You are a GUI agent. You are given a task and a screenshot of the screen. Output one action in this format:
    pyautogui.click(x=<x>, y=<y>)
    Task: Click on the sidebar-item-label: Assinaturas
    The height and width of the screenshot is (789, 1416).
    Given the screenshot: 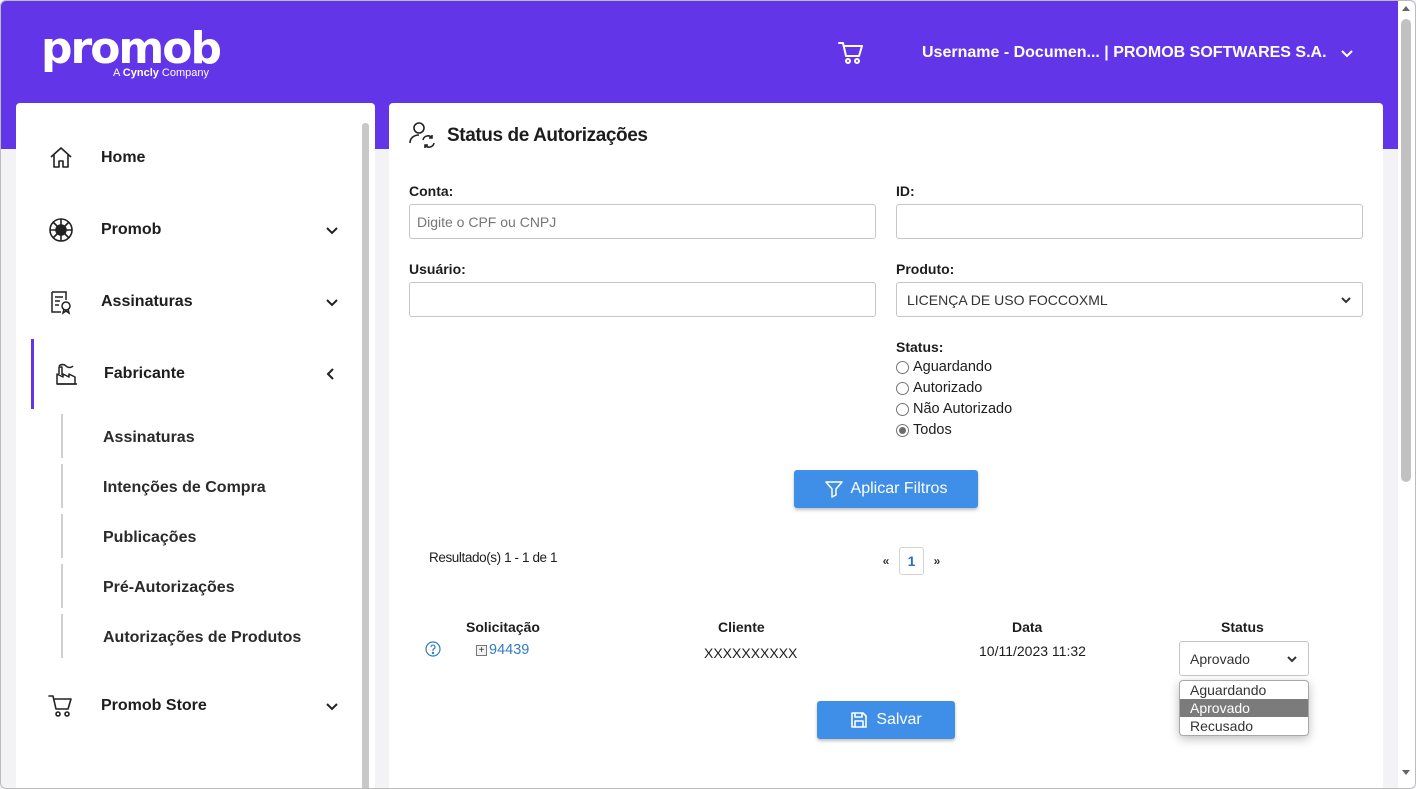 What is the action you would take?
    pyautogui.click(x=147, y=301)
    